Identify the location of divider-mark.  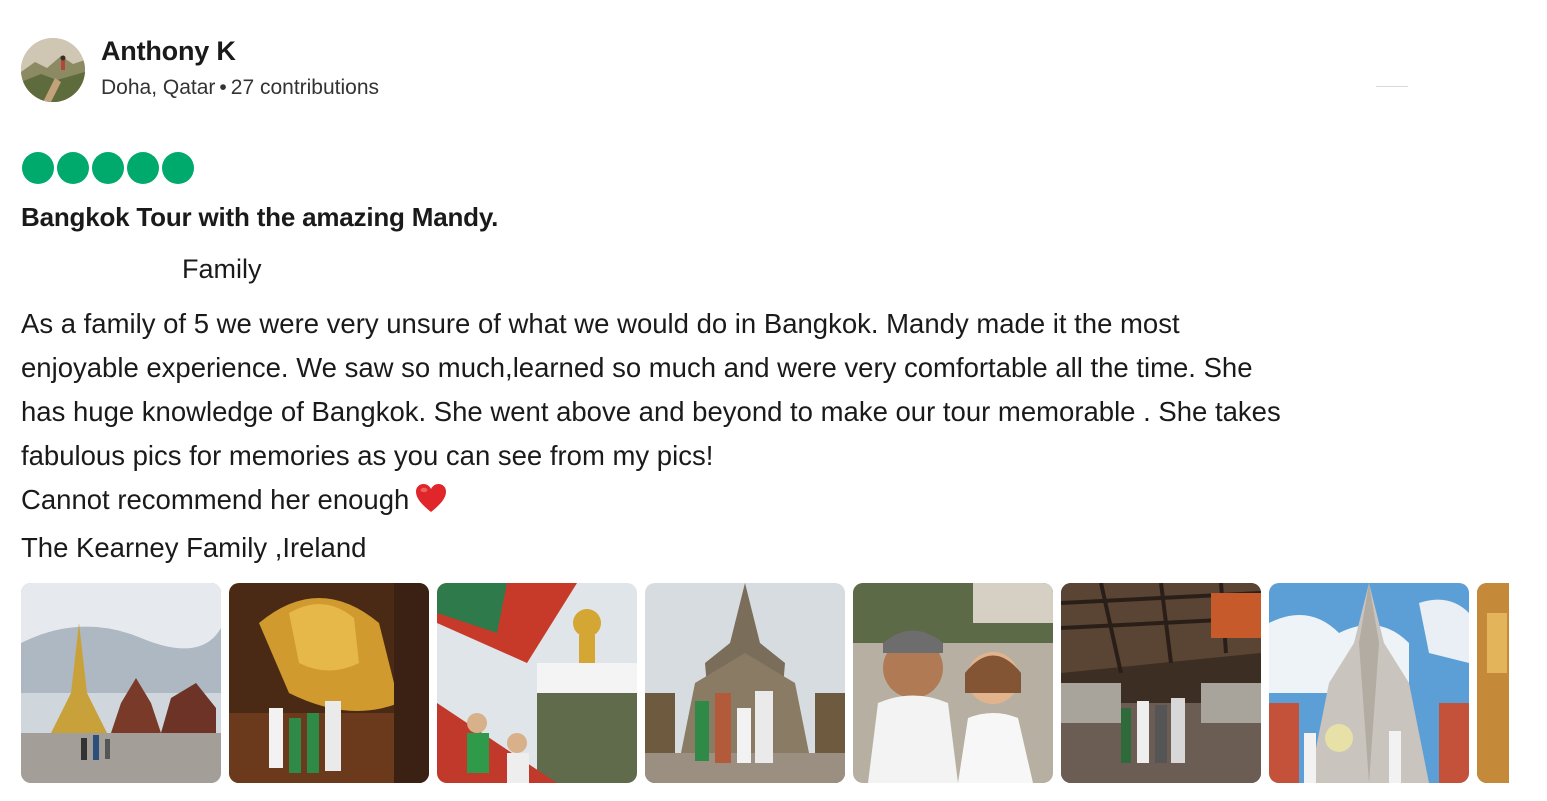
(1392, 86).